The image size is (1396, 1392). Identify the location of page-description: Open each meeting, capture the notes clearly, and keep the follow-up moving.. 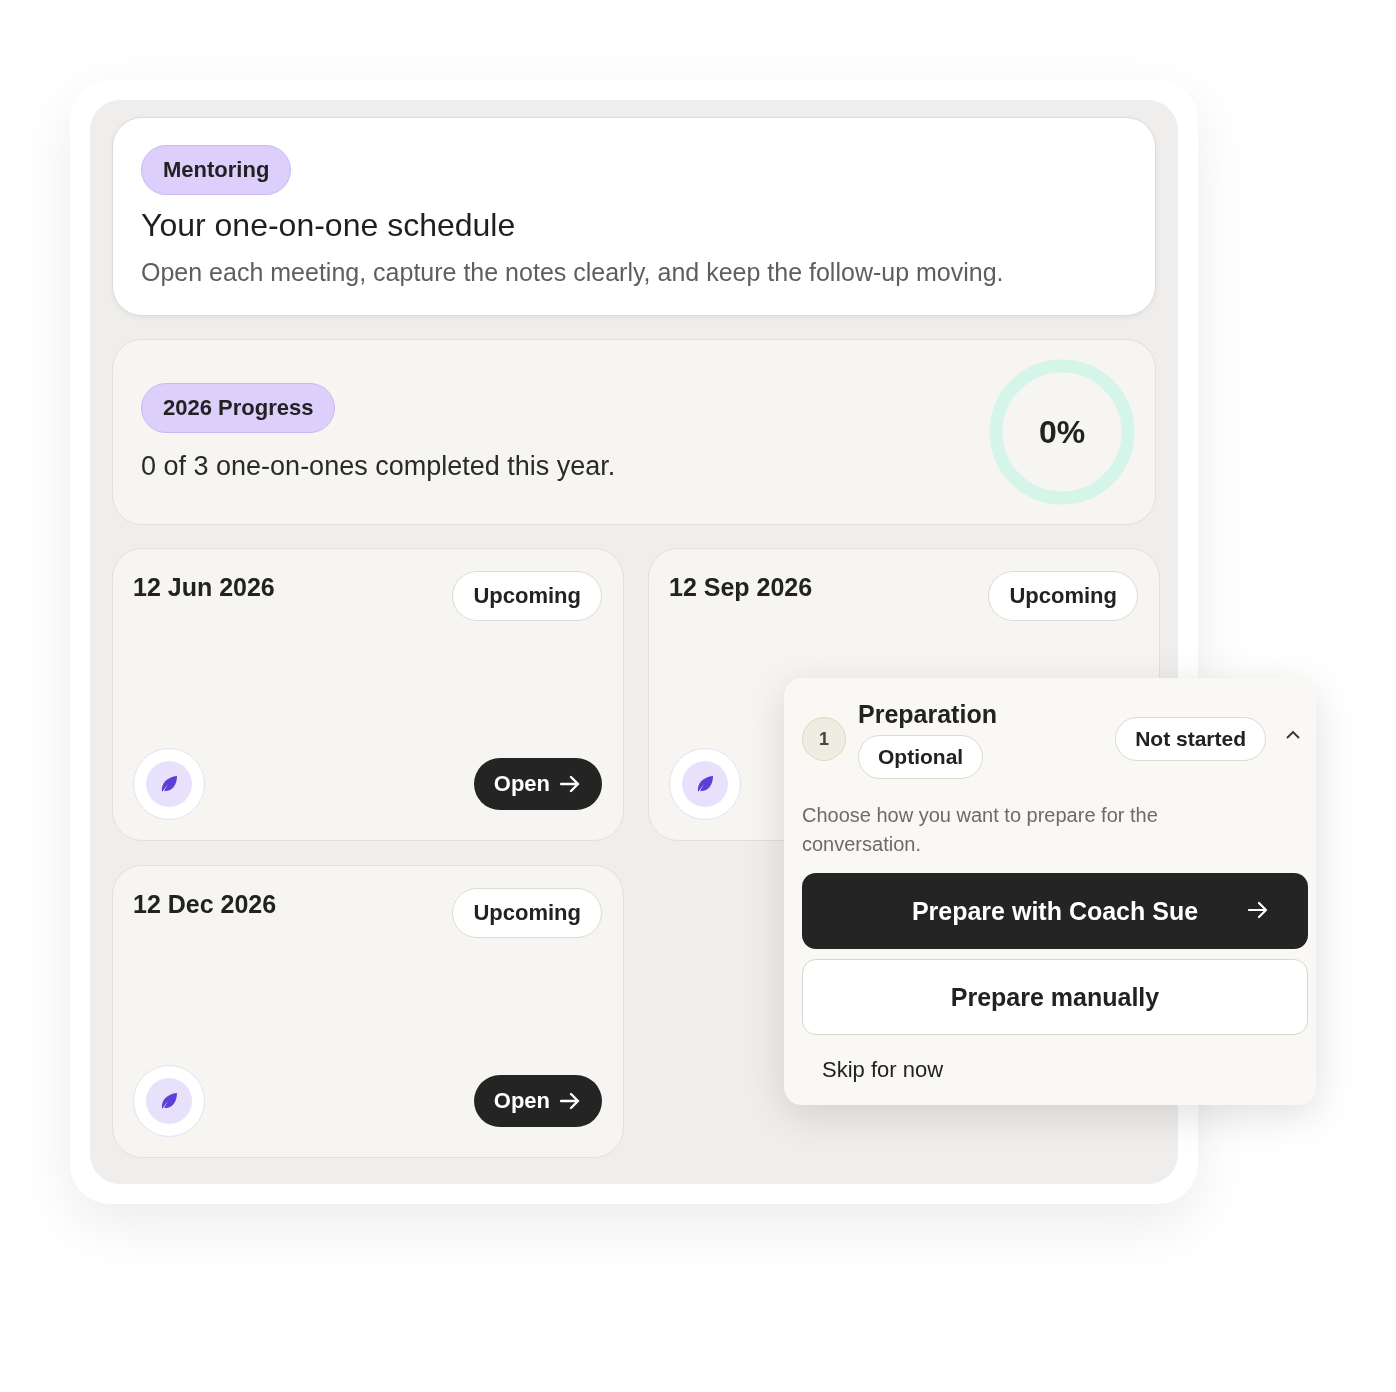
(572, 272).